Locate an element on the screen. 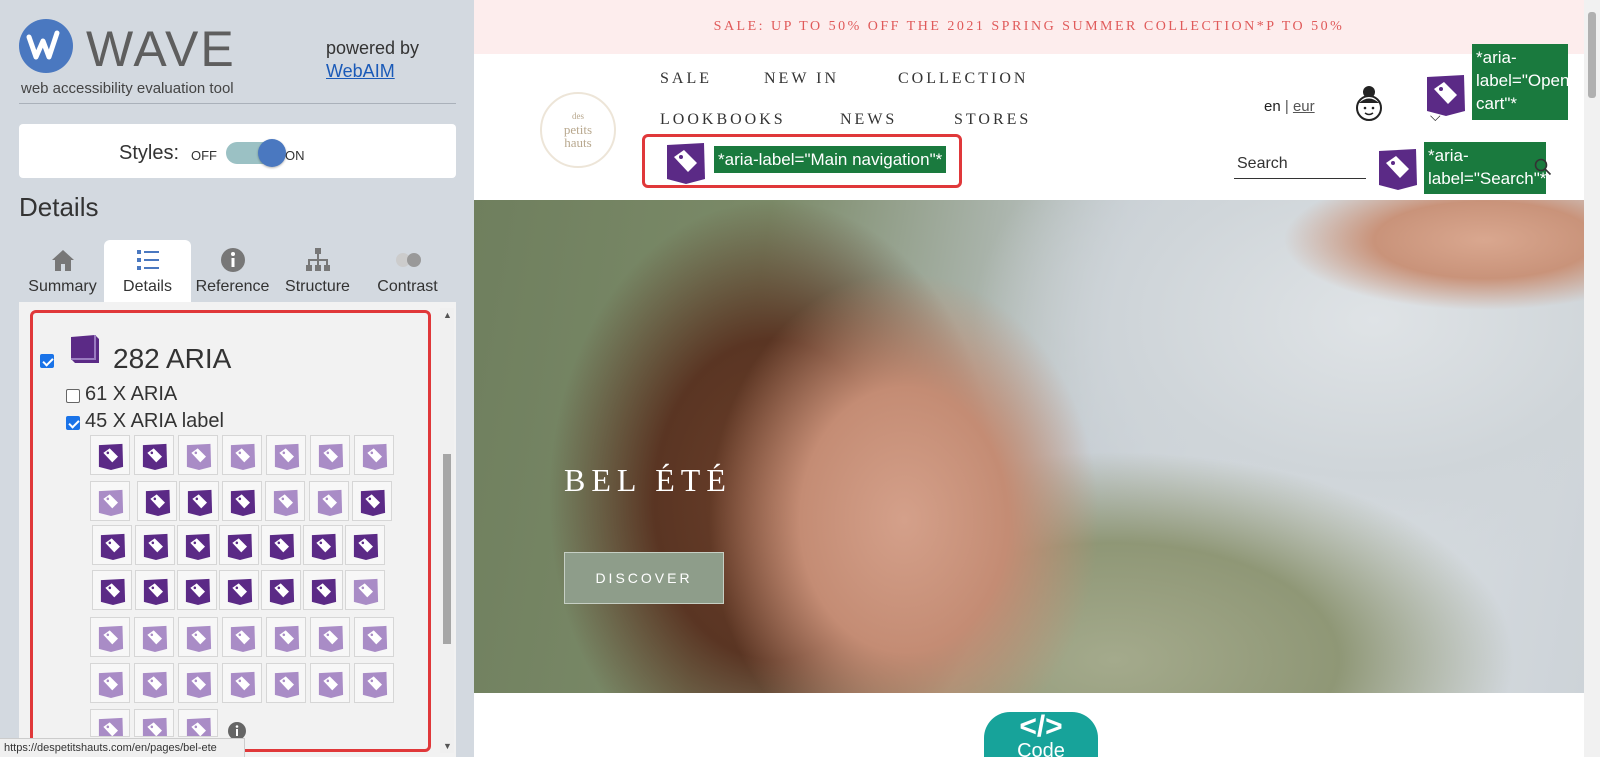 The image size is (1600, 757). site-logo: des petits hauts is located at coordinates (578, 130).